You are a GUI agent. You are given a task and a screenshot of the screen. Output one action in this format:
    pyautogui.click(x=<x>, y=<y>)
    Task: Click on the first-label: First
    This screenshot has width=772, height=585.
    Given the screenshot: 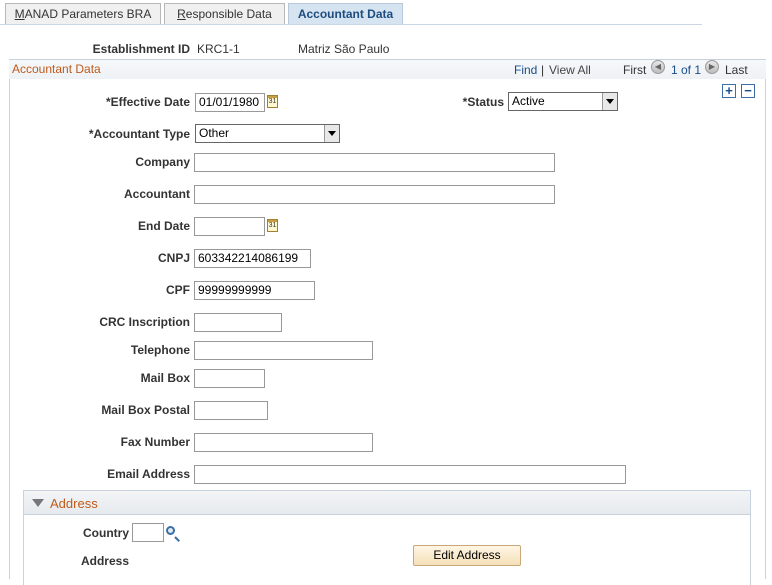 What is the action you would take?
    pyautogui.click(x=635, y=70)
    